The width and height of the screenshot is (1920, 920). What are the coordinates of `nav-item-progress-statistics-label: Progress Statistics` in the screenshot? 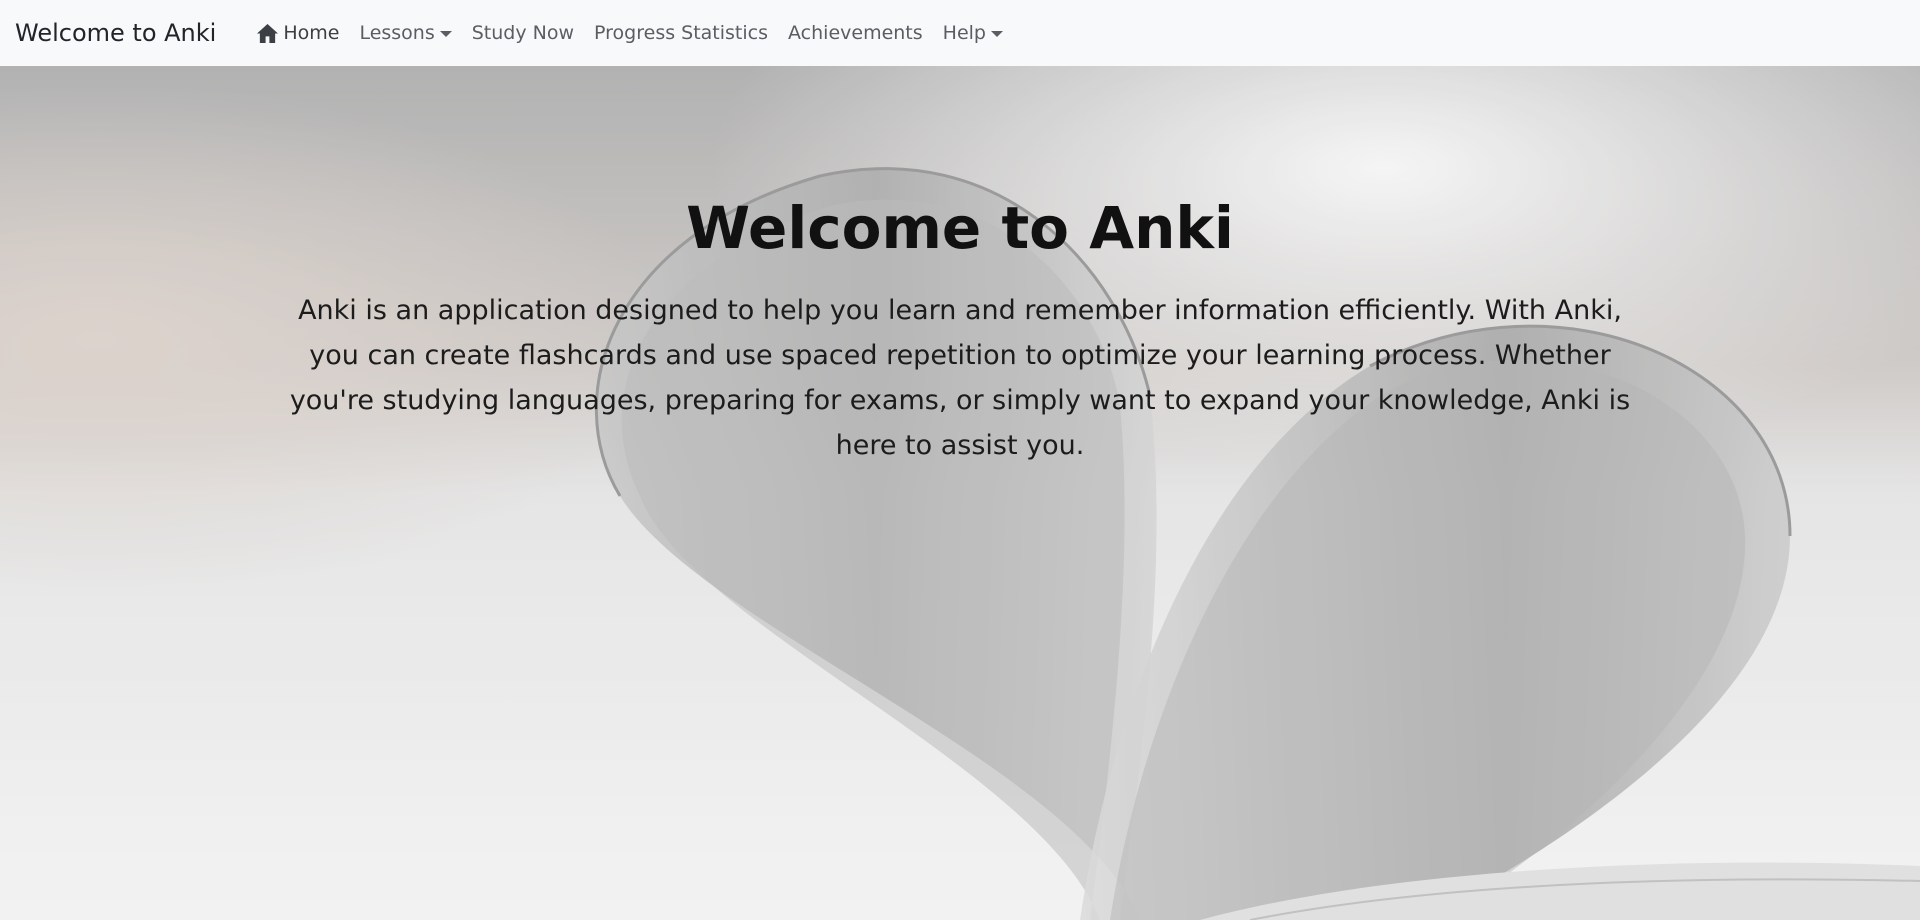 It's located at (681, 33).